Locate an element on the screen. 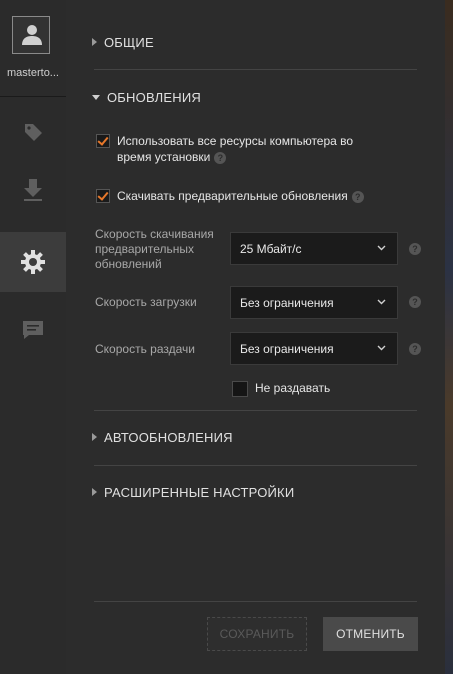 The image size is (453, 674). download-speed-label: Скорость загрузки is located at coordinates (146, 302).